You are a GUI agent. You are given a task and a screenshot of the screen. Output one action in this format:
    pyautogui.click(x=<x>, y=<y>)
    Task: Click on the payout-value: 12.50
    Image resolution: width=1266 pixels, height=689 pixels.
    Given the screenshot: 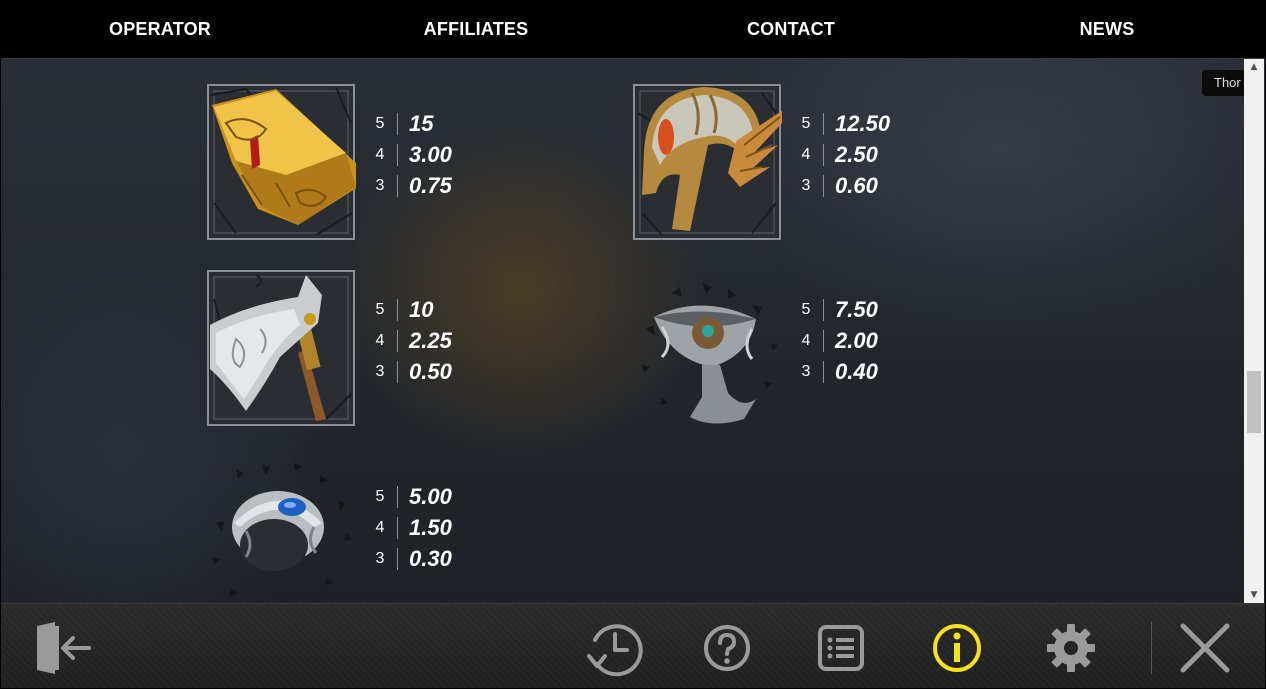 What is the action you would take?
    pyautogui.click(x=863, y=123)
    